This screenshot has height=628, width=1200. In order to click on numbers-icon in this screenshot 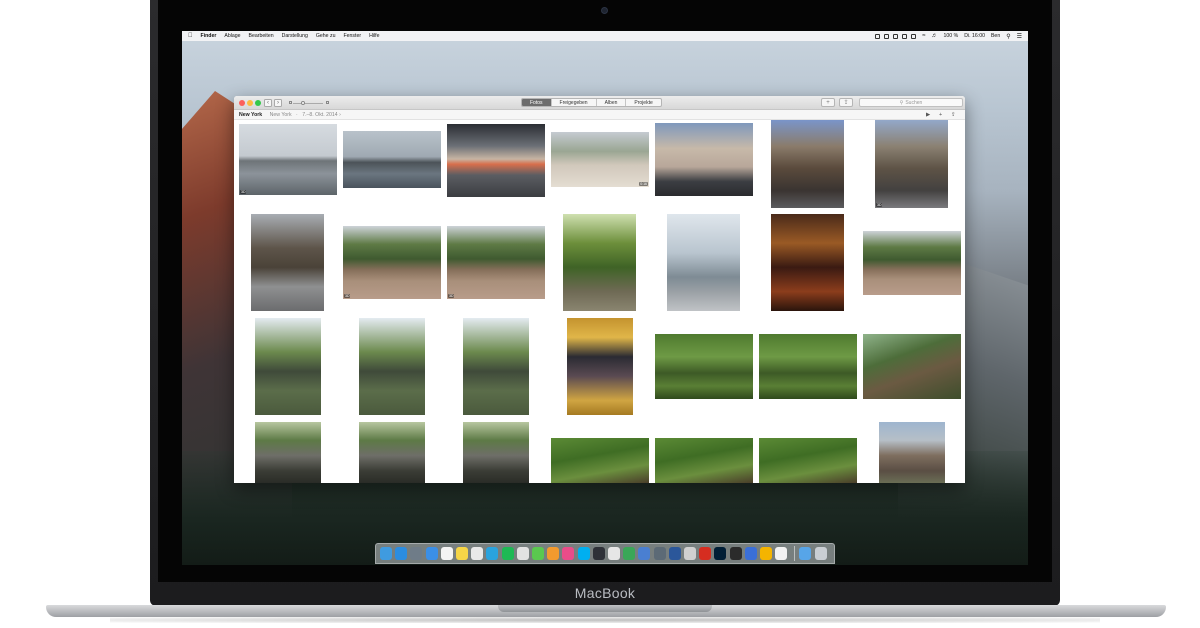, I will do `click(629, 553)`.